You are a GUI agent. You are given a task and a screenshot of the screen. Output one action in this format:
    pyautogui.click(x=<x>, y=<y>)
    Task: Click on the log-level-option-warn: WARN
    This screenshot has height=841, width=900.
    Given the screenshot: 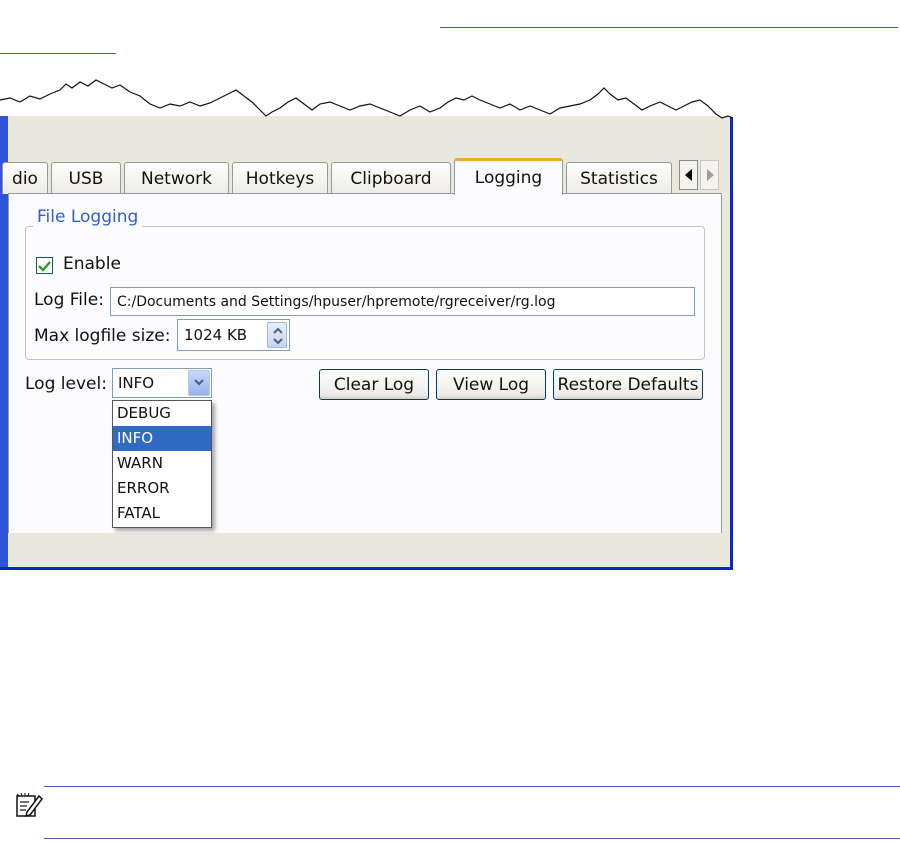 What is the action you would take?
    pyautogui.click(x=162, y=463)
    